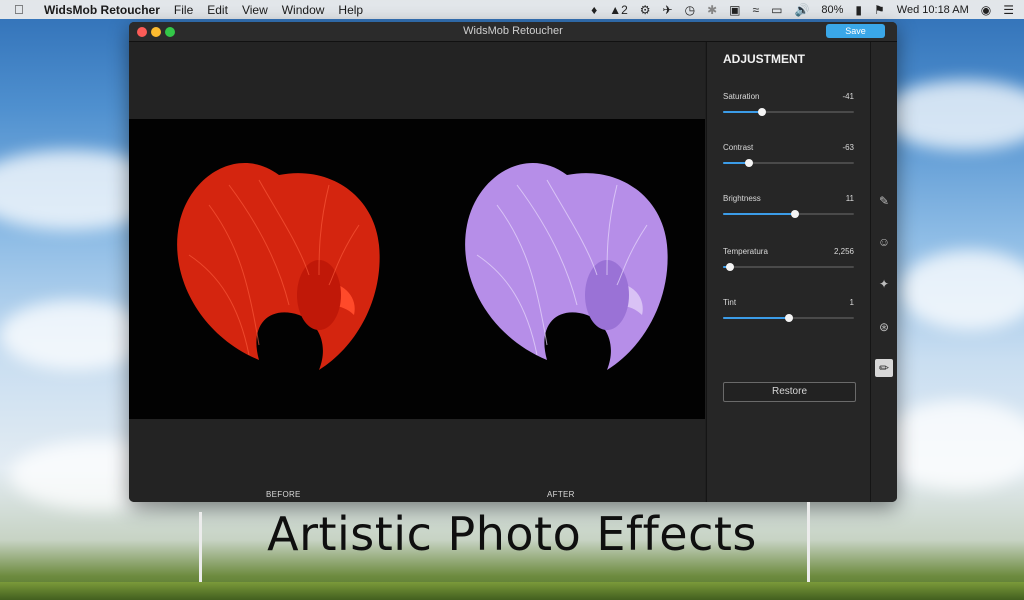 Image resolution: width=1024 pixels, height=600 pixels. Describe the element at coordinates (350, 10) in the screenshot. I see `menu-help: Help` at that location.